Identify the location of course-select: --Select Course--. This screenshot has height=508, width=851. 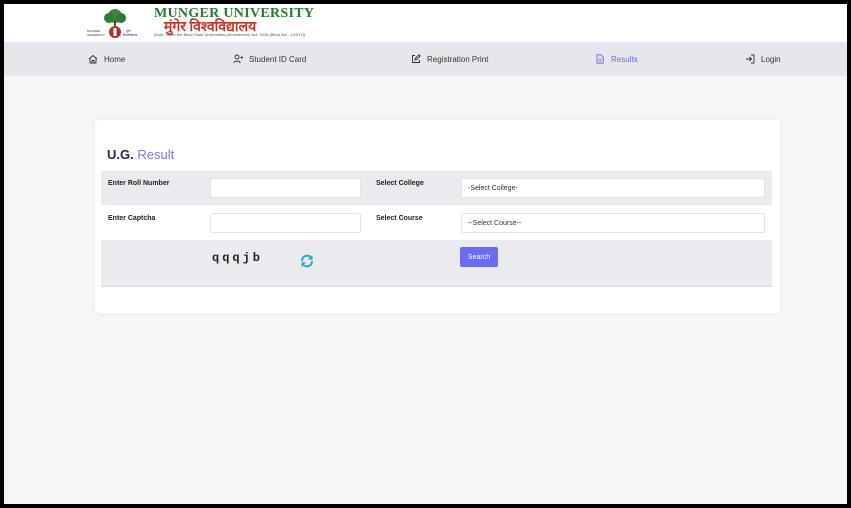
(613, 223).